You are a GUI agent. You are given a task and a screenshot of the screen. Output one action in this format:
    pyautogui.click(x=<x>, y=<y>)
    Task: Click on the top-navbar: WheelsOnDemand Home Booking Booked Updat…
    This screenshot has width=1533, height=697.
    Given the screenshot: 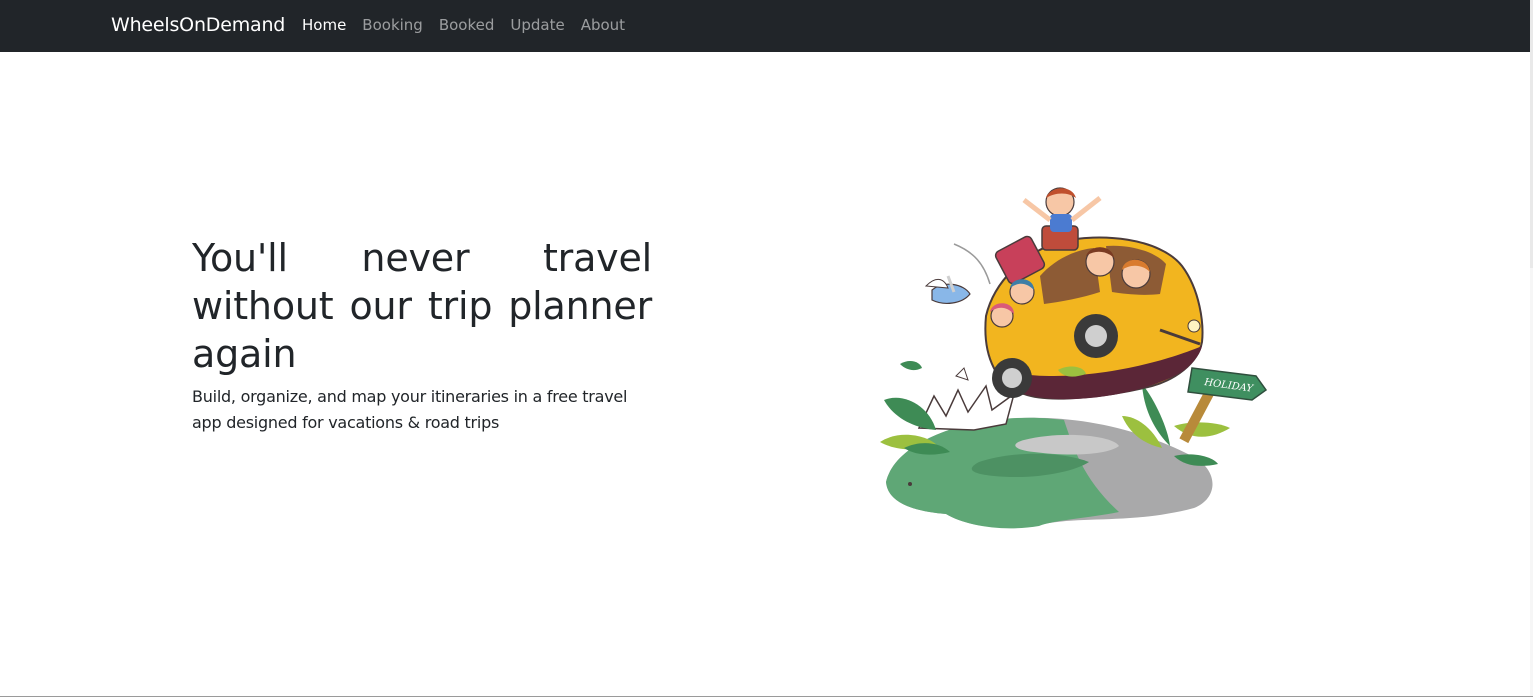 What is the action you would take?
    pyautogui.click(x=765, y=26)
    